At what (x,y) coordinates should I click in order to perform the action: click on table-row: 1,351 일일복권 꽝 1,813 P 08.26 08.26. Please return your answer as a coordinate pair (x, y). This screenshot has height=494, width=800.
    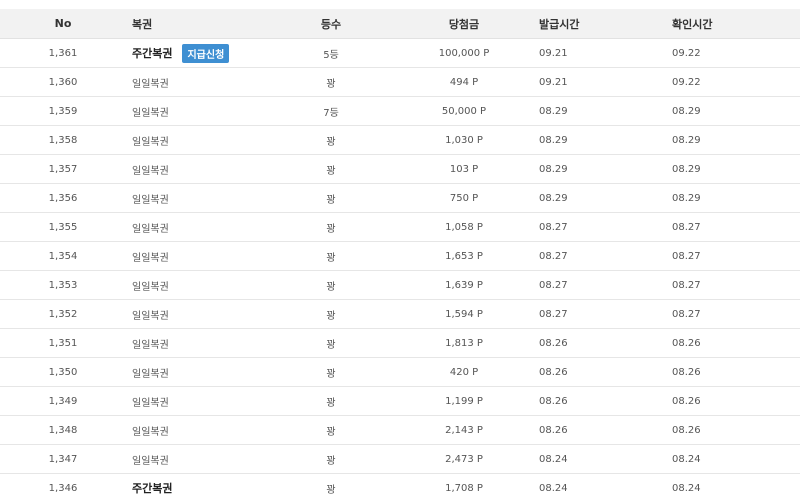
    Looking at the image, I should click on (400, 343).